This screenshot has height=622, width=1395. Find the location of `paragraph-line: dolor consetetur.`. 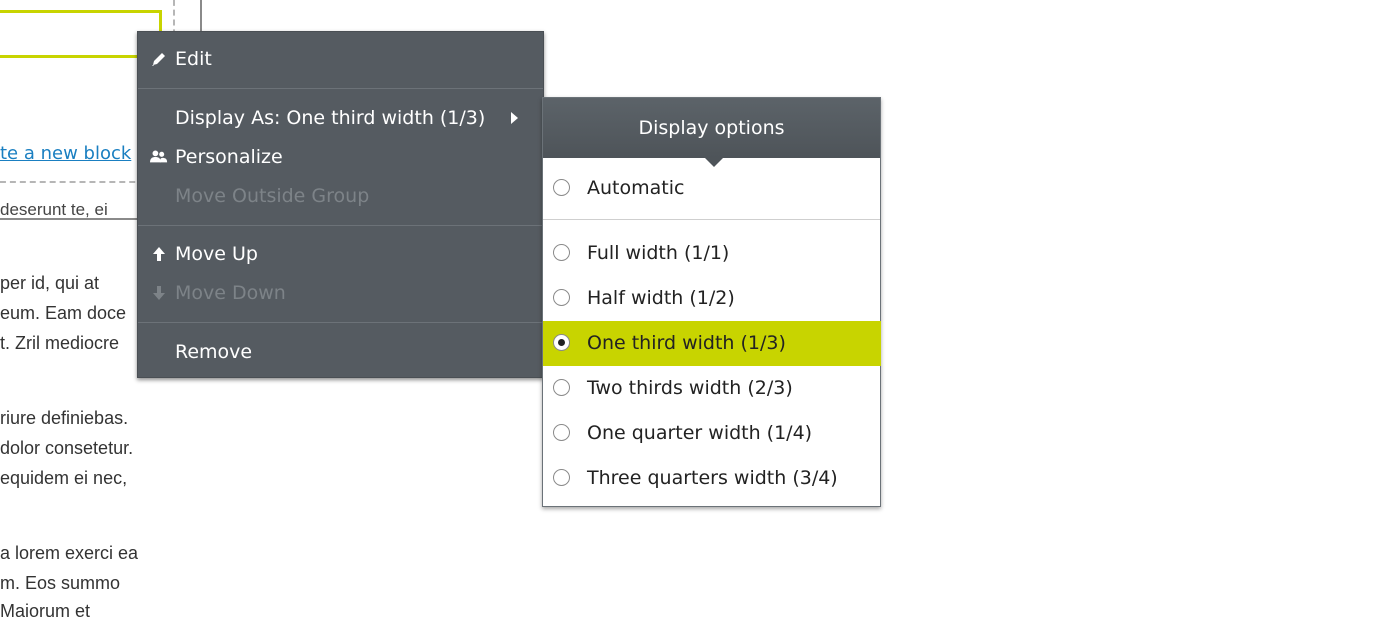

paragraph-line: dolor consetetur. is located at coordinates (67, 448).